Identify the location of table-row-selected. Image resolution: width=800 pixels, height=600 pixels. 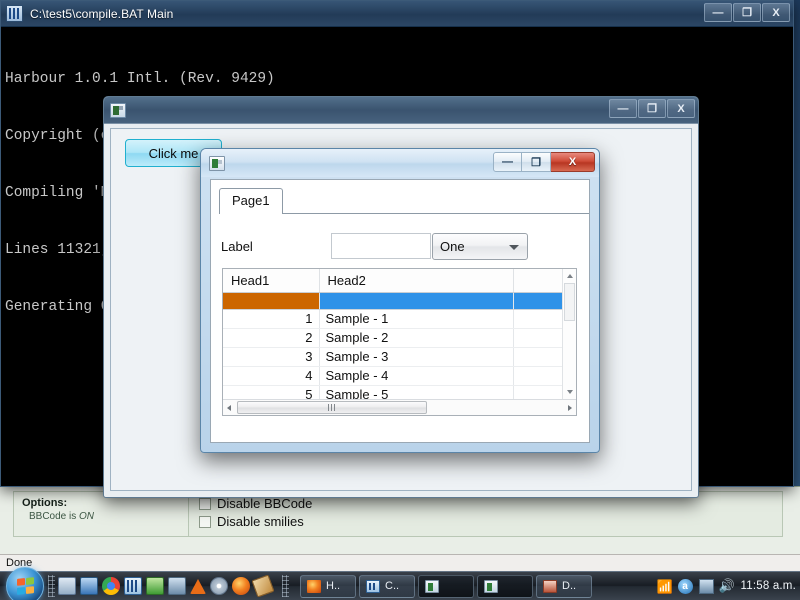
(399, 301).